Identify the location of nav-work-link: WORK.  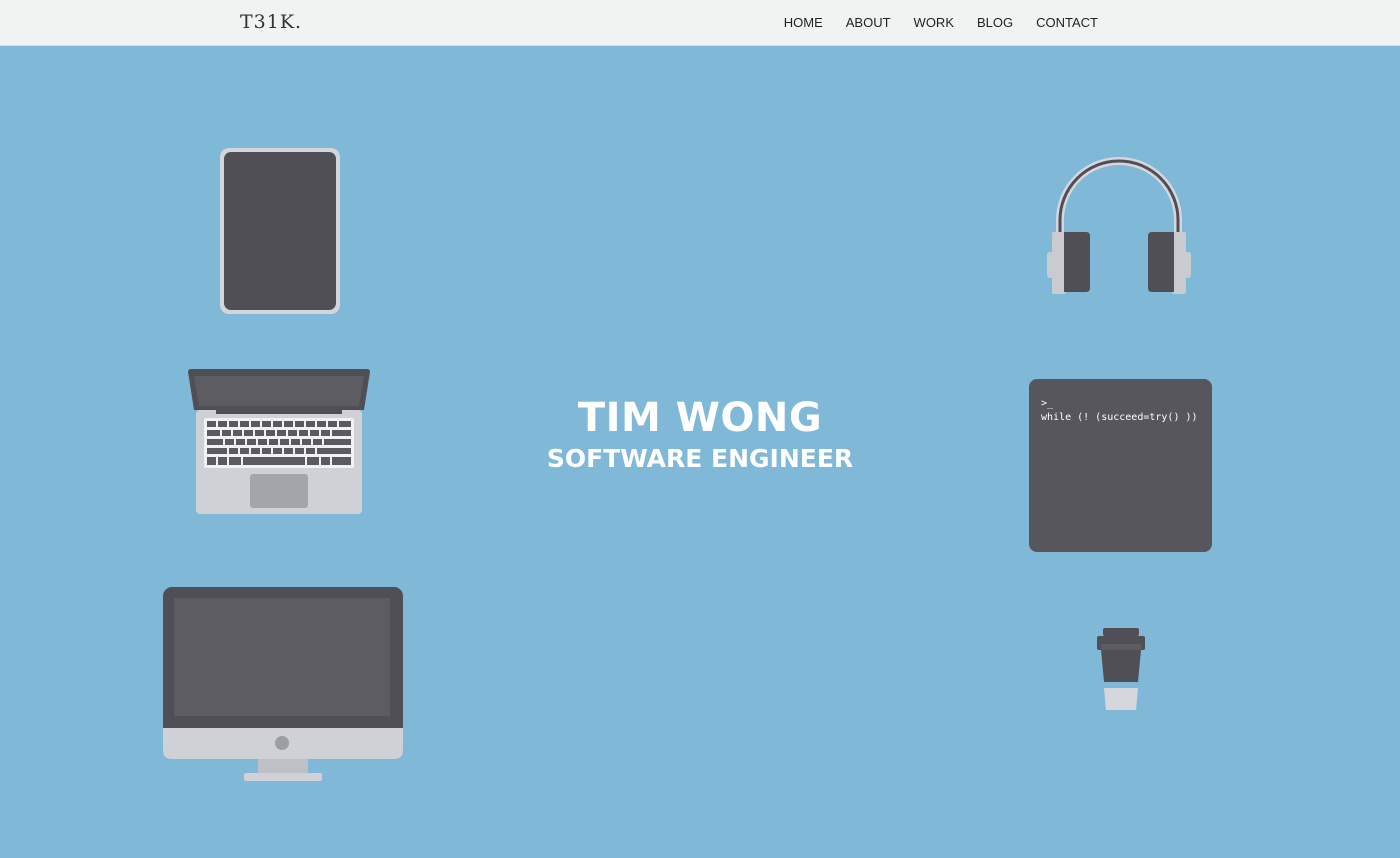
(934, 22).